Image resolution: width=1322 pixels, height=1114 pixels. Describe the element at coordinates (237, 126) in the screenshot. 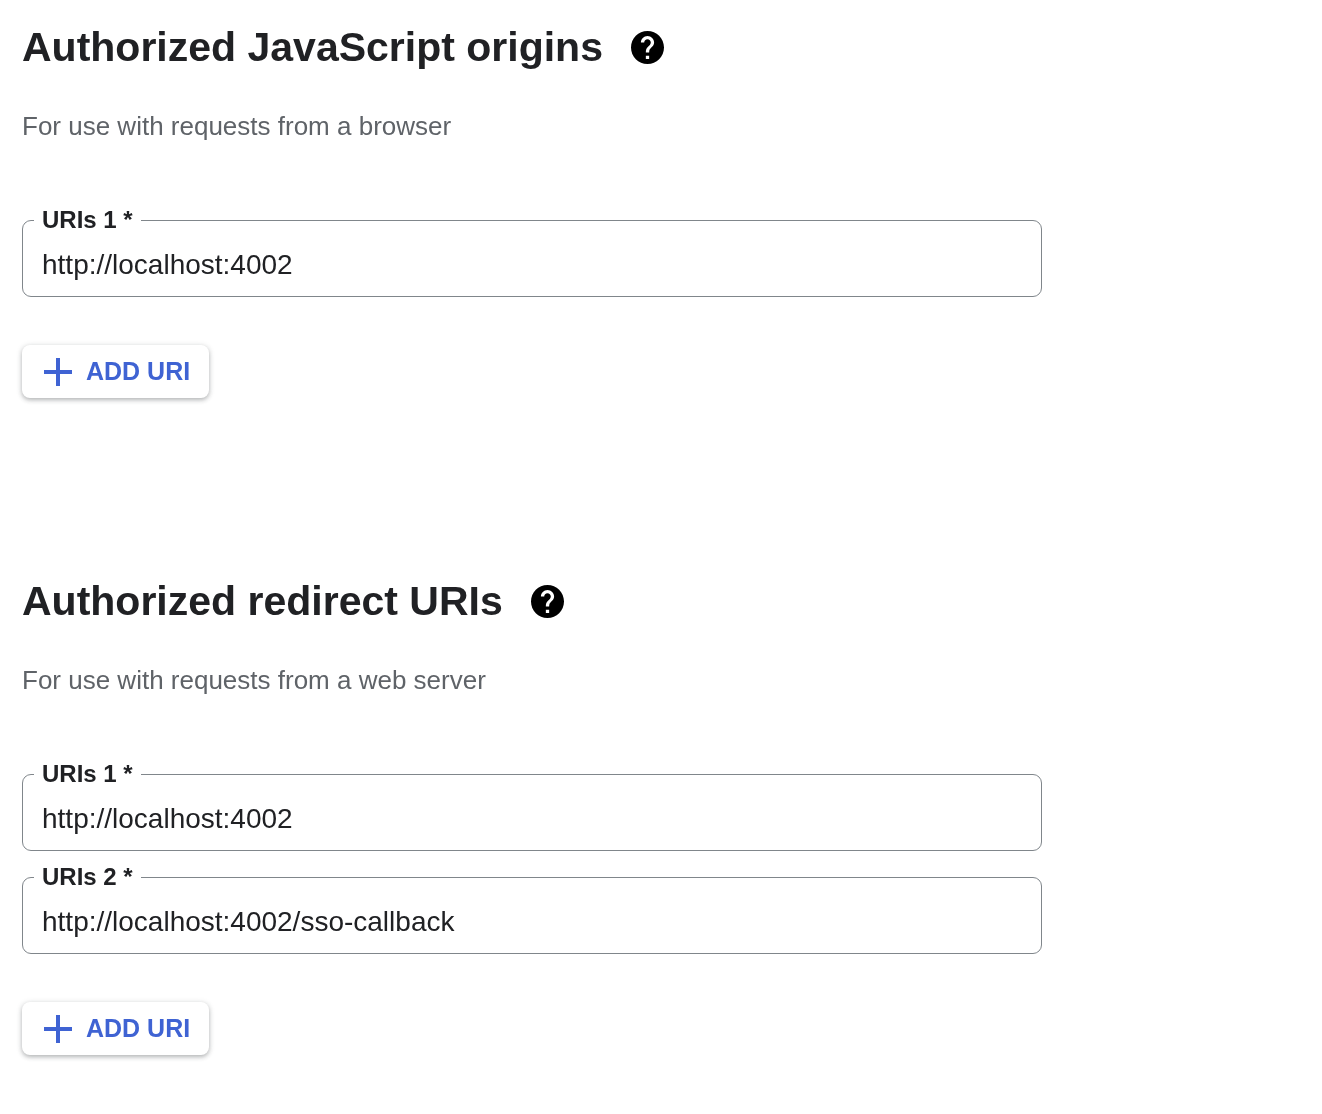

I see `section-description: For use with requests from a browser` at that location.